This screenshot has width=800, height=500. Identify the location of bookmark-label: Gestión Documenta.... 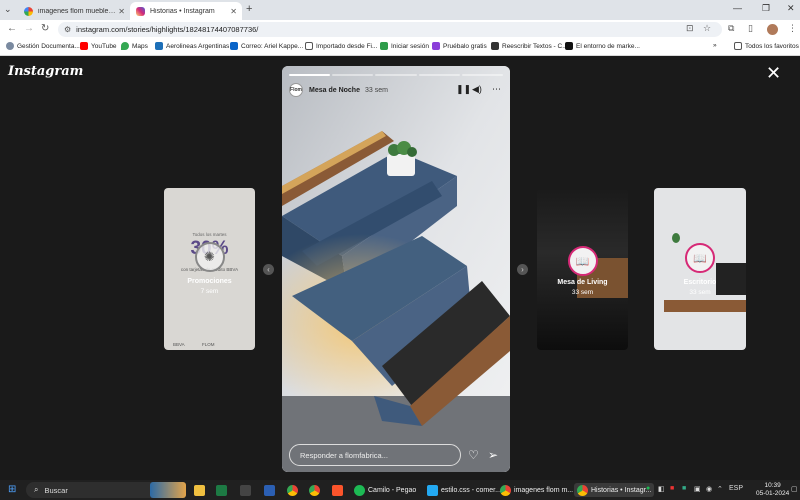
(48, 46).